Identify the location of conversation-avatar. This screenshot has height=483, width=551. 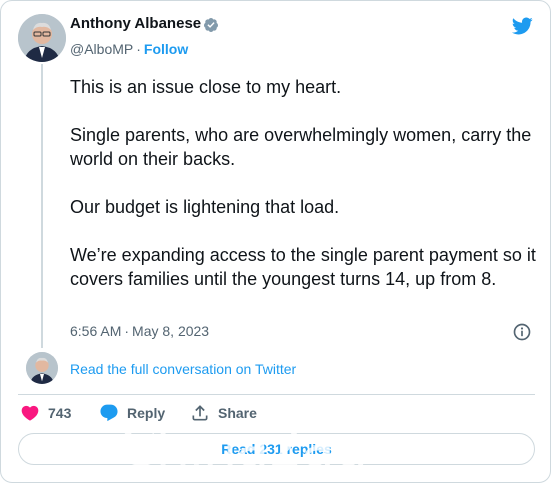
(42, 368).